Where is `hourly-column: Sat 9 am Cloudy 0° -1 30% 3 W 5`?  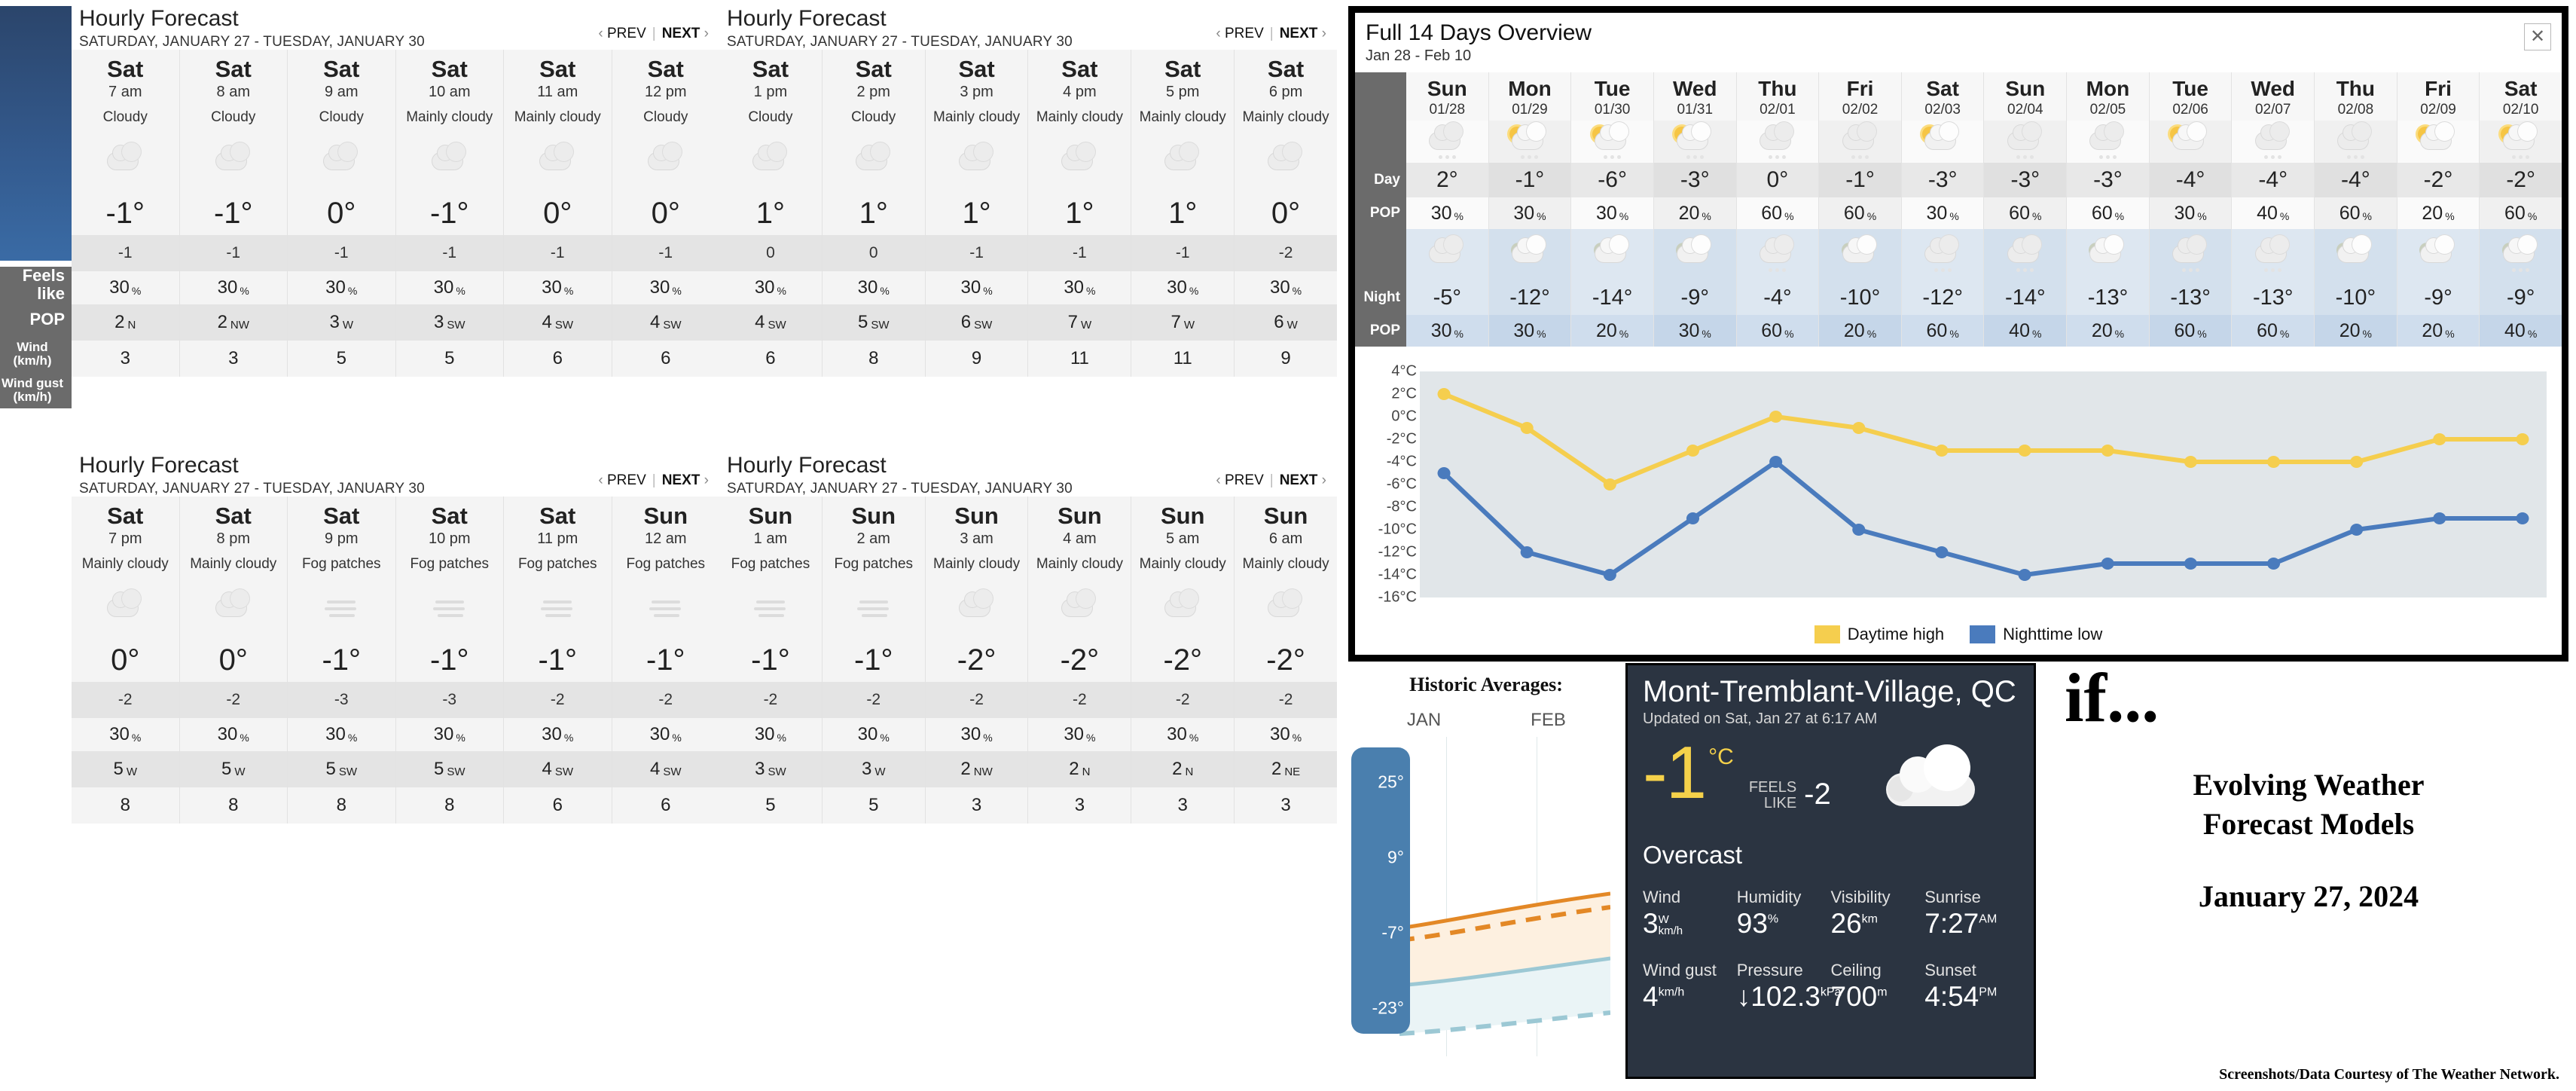 hourly-column: Sat 9 am Cloudy 0° -1 30% 3 W 5 is located at coordinates (341, 213).